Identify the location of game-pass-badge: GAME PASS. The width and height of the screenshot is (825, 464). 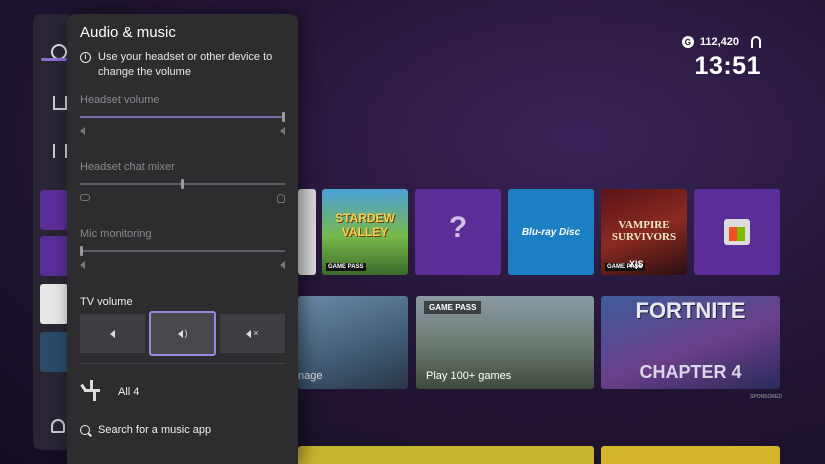
(453, 307).